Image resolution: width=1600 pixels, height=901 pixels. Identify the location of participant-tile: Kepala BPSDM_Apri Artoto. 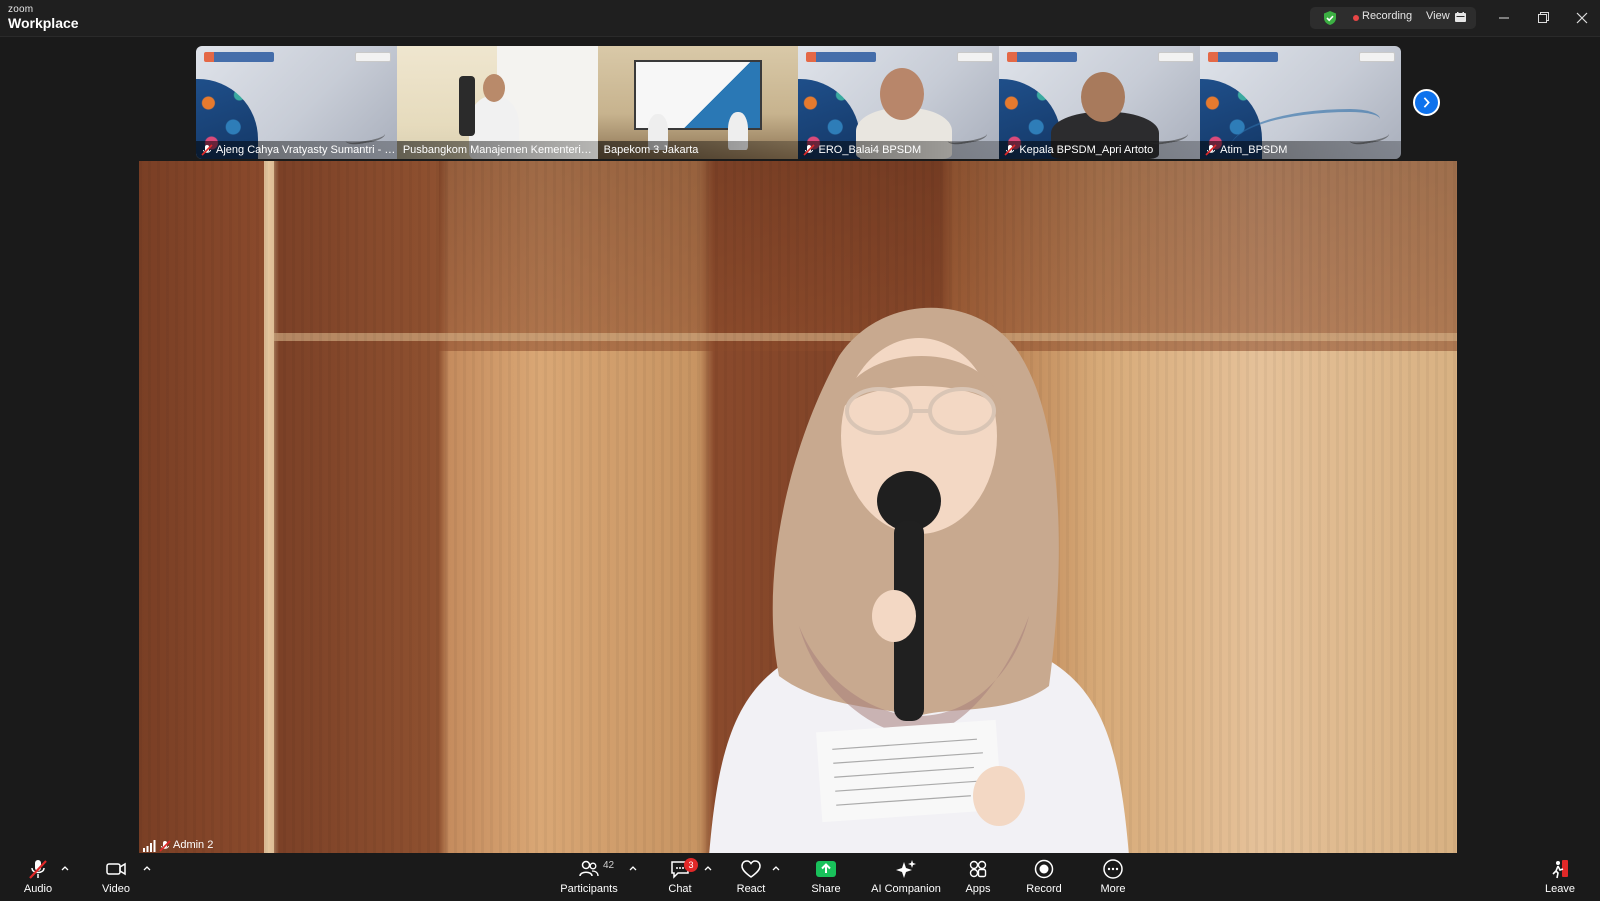
(1100, 102).